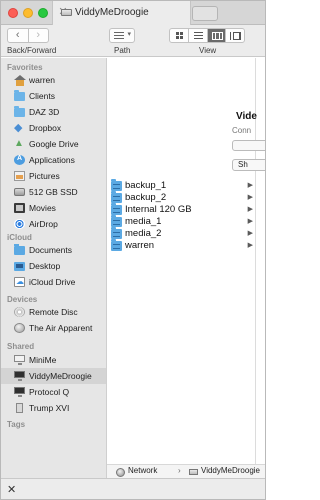 The height and width of the screenshot is (500, 320). Describe the element at coordinates (181, 233) in the screenshot. I see `list-item-media-2: media_2 ▶` at that location.